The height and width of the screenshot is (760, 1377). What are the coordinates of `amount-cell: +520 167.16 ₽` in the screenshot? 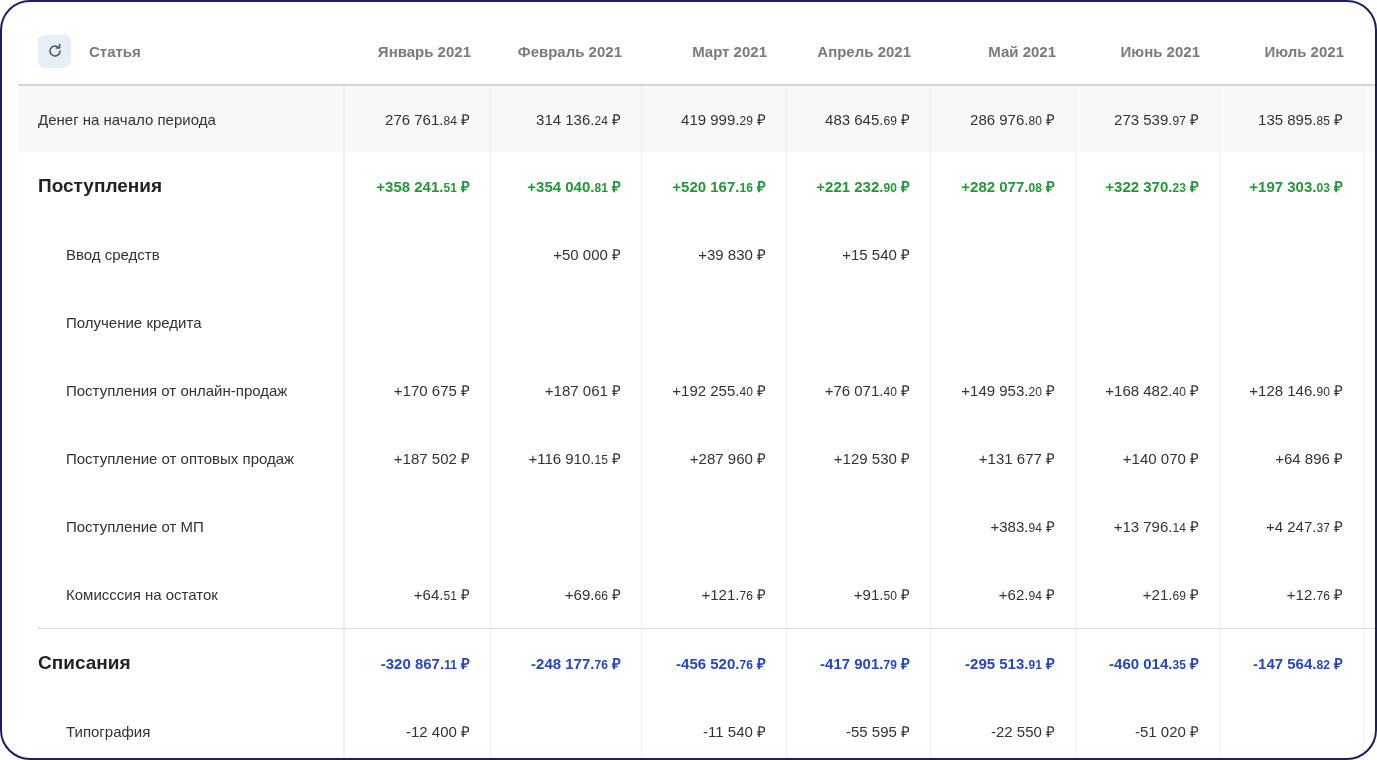 It's located at (714, 186).